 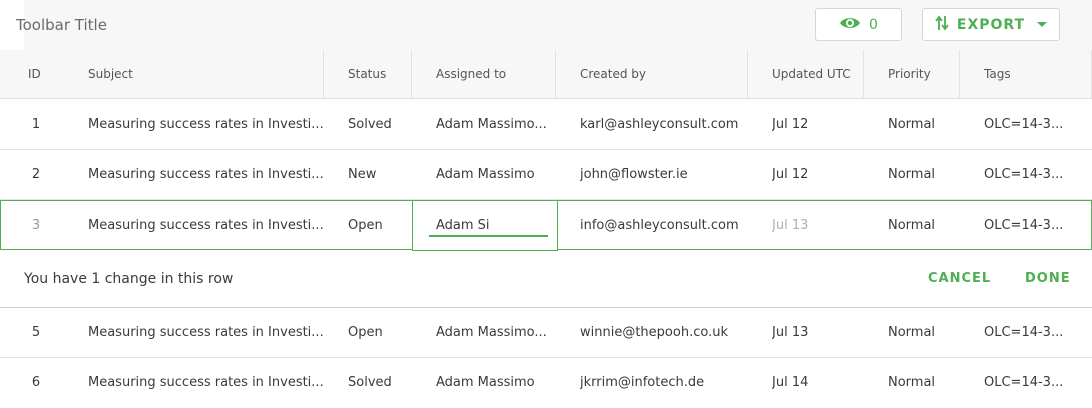 I want to click on cell-created-by: info@ashleyconsult.com, so click(x=659, y=225).